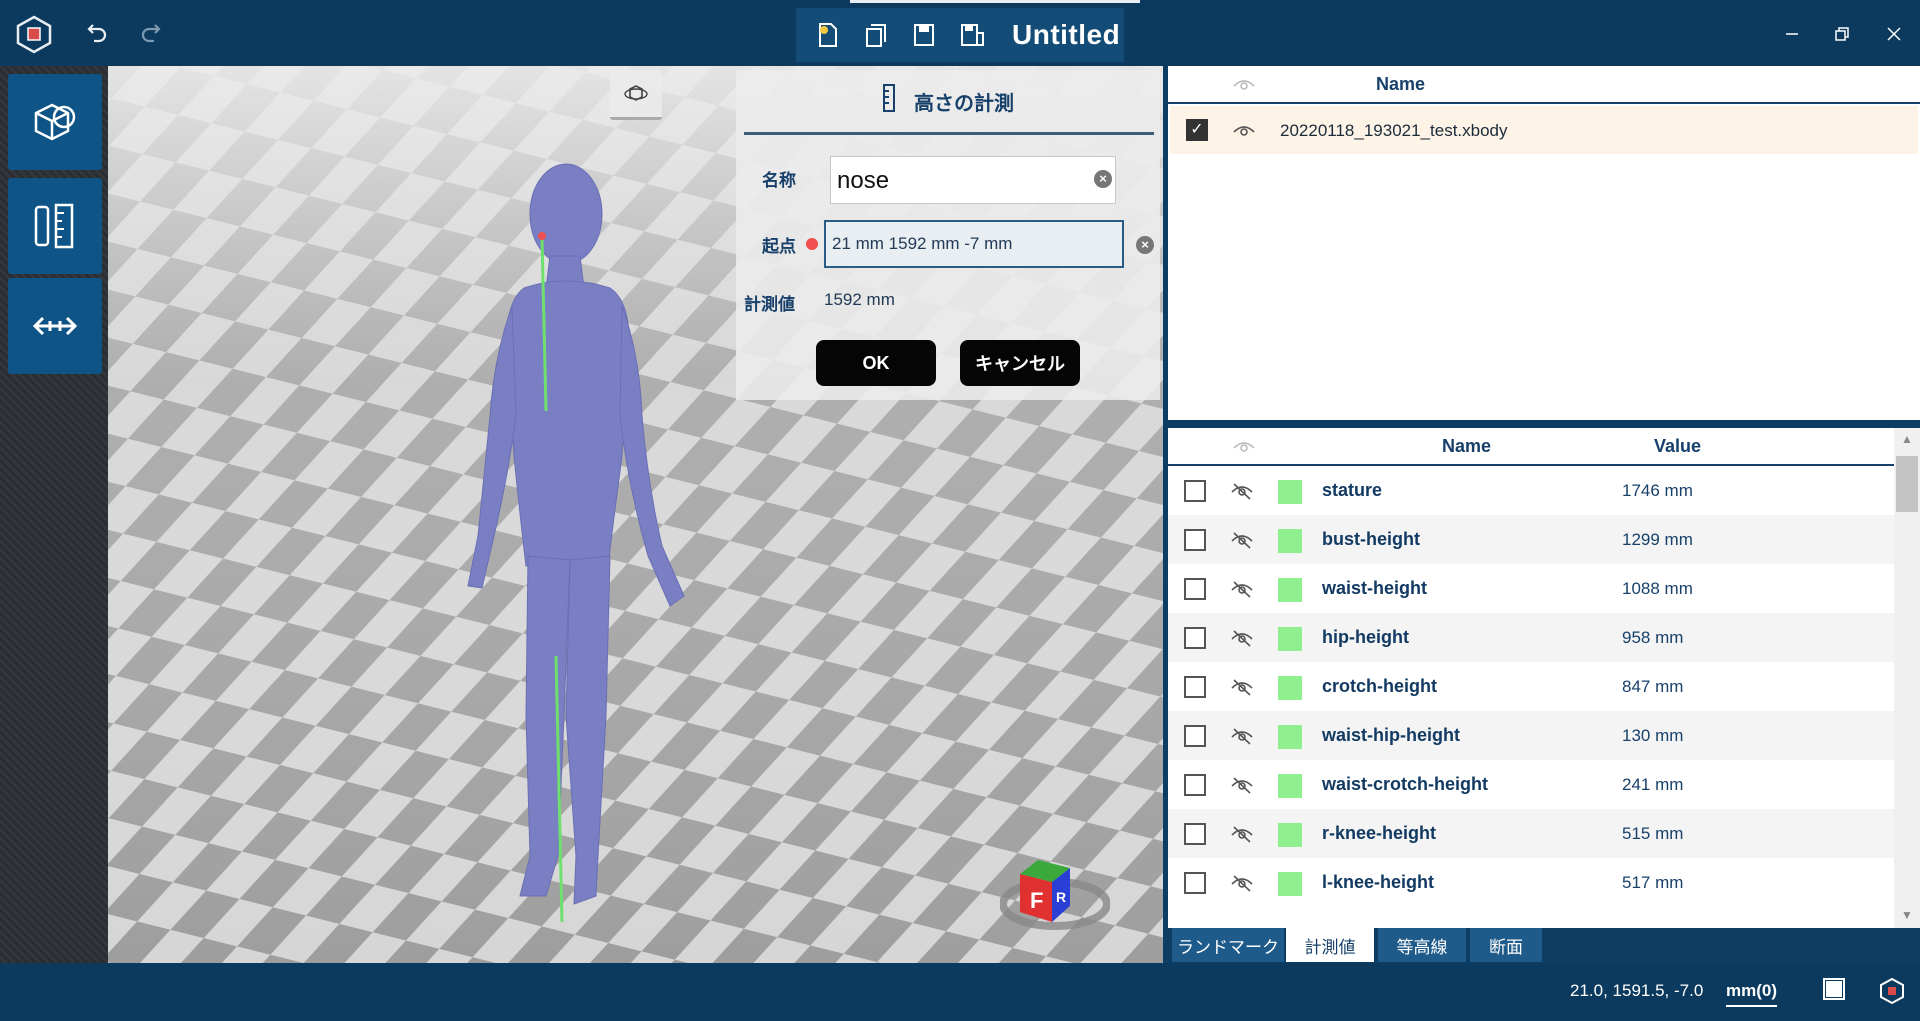 The height and width of the screenshot is (1021, 1920). I want to click on measurement-name: waist-hip-height, so click(1391, 735).